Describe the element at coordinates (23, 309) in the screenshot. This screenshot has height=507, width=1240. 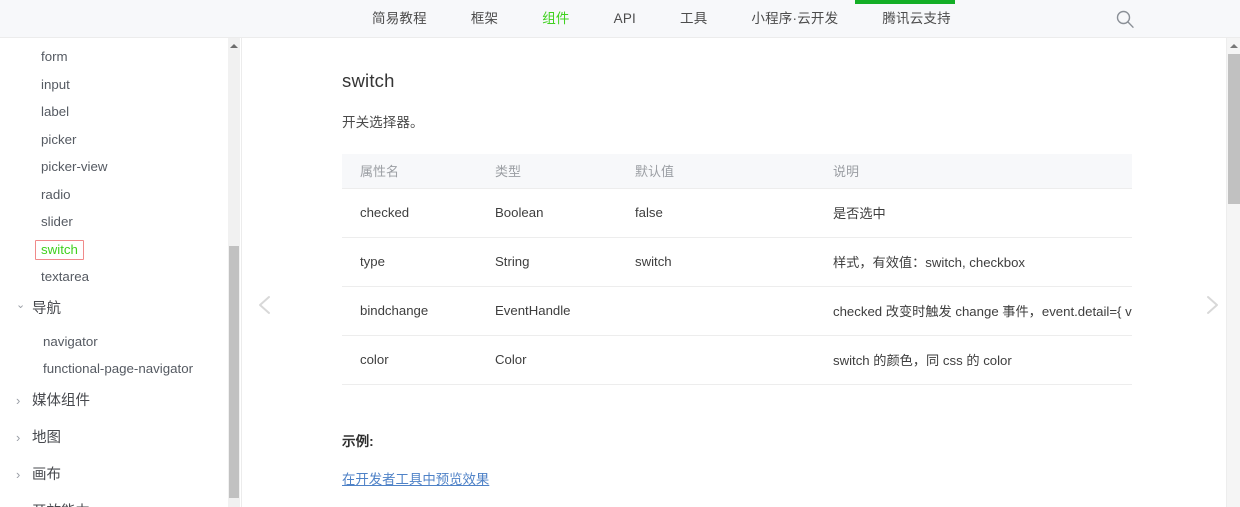
I see `chevron-down-icon` at that location.